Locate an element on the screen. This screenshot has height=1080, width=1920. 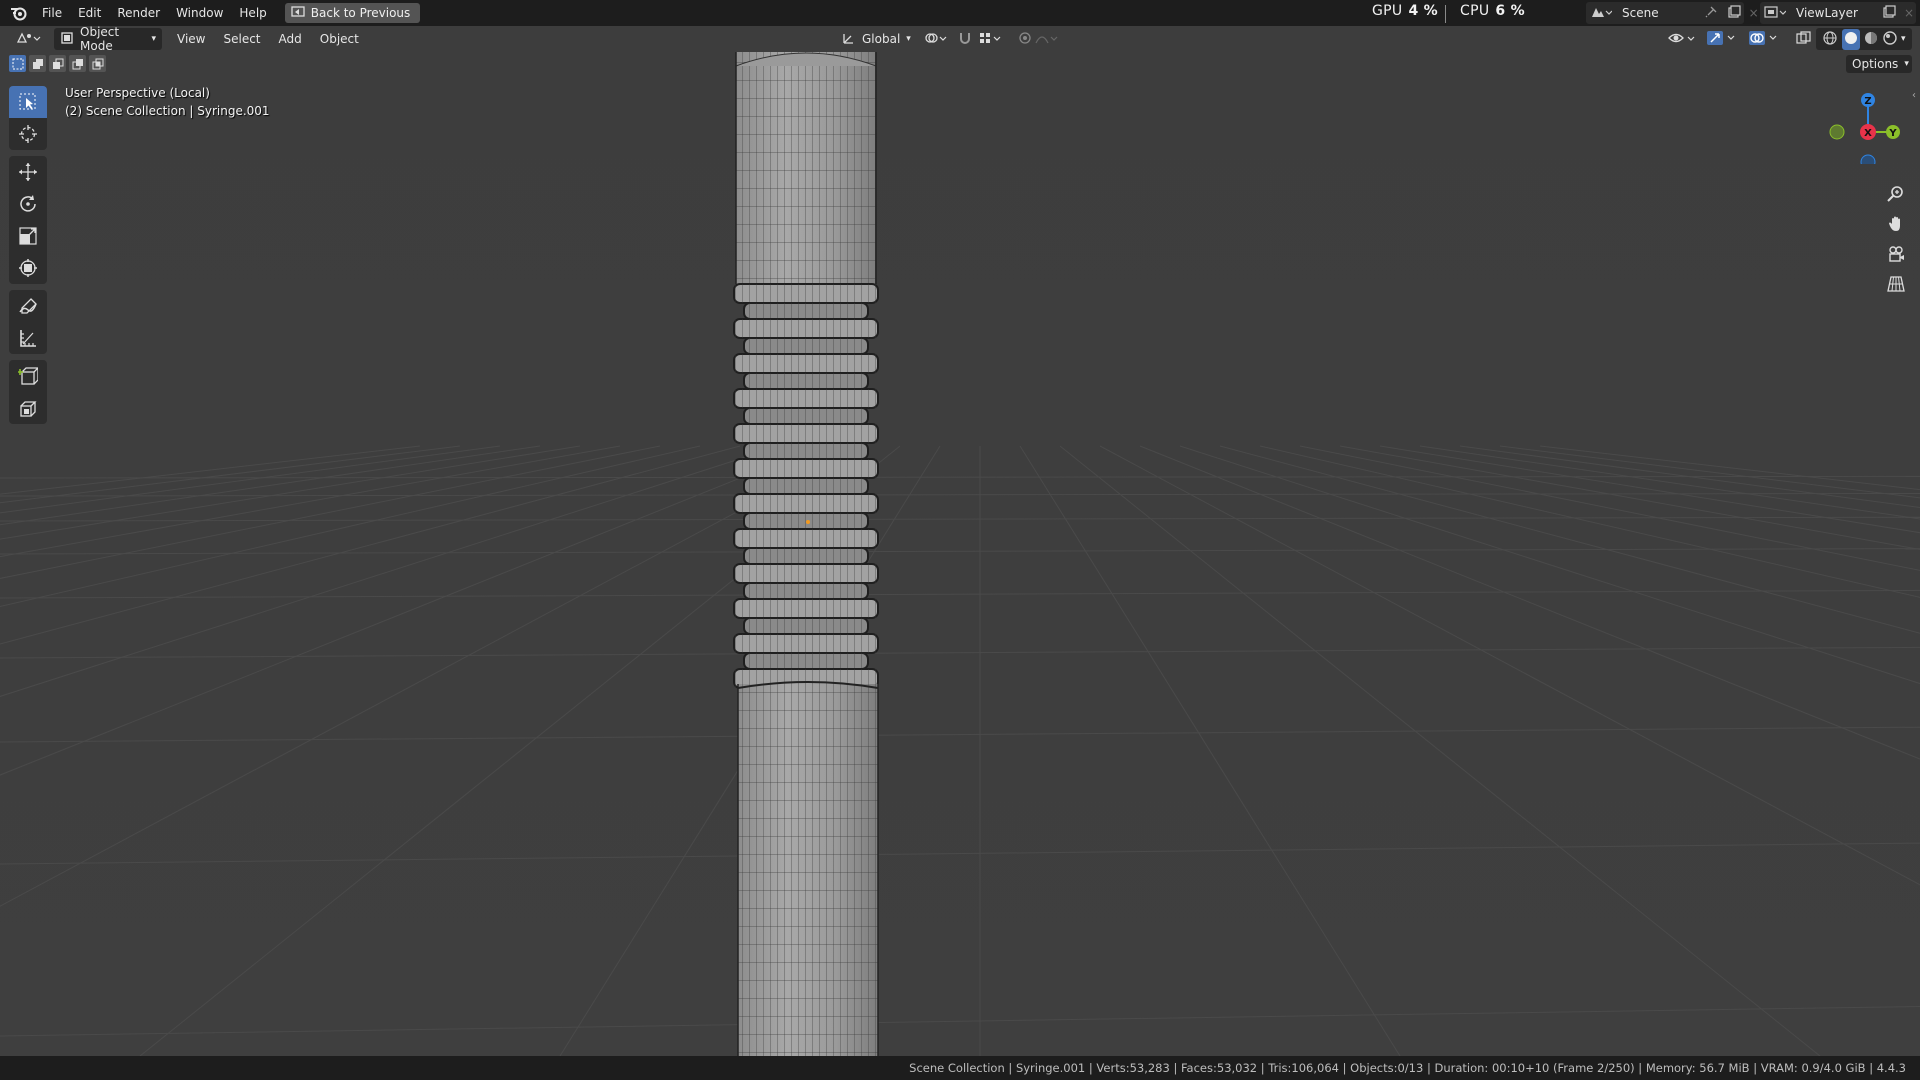
y-axis-label: Y is located at coordinates (1892, 133).